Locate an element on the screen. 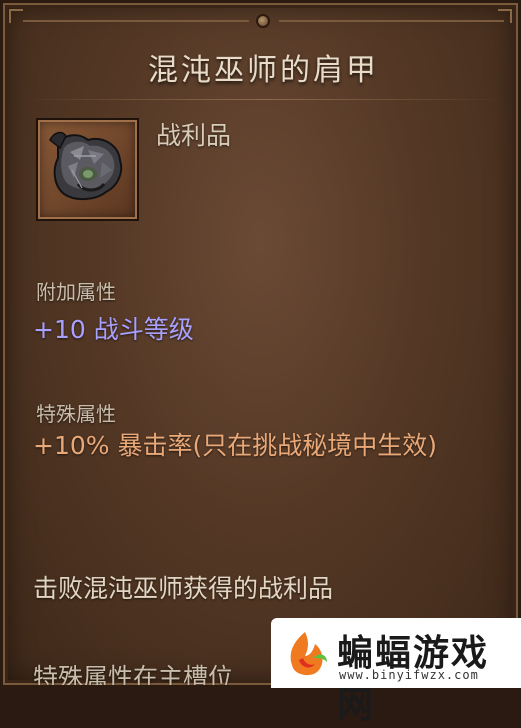 The width and height of the screenshot is (521, 728). item-icon-frame is located at coordinates (87, 169).